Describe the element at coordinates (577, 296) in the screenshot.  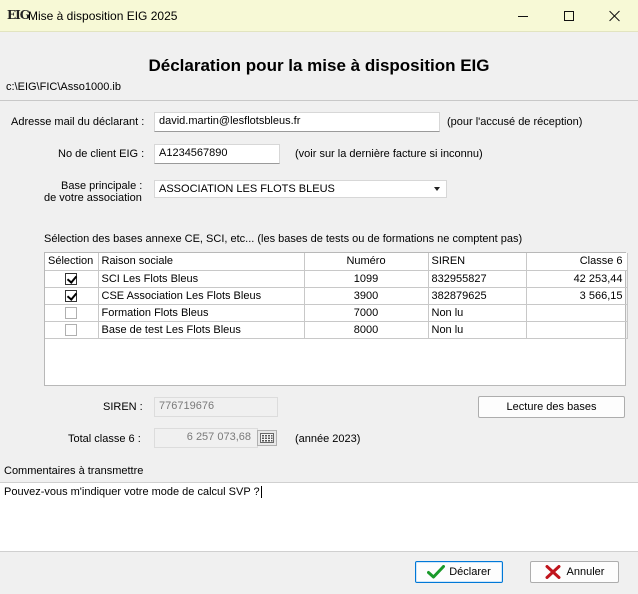
I see `row-classe6: 3 566,15` at that location.